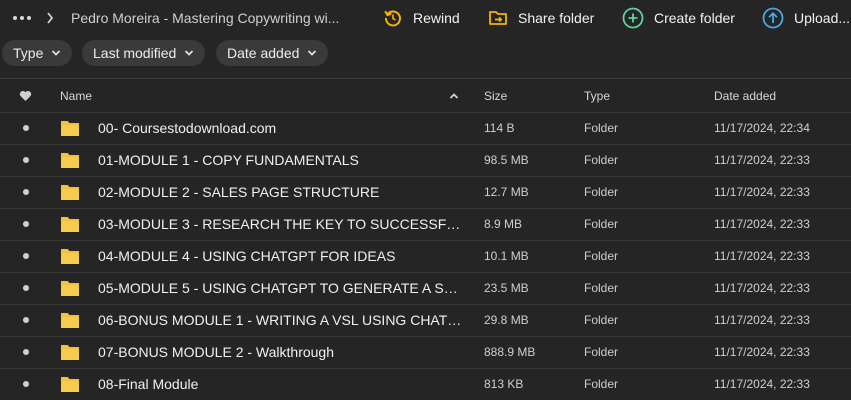 This screenshot has height=400, width=851. I want to click on share-folder-label: Share folder, so click(556, 18).